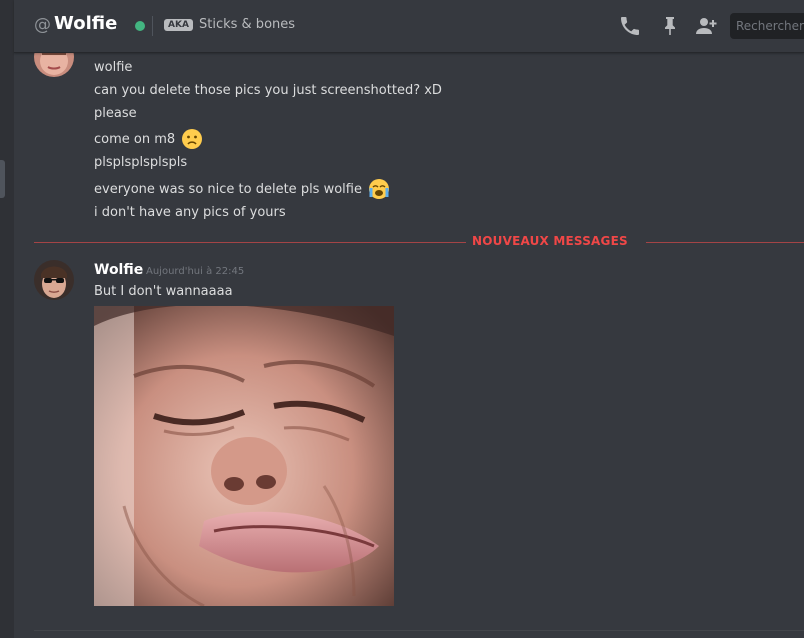  What do you see at coordinates (250, 242) in the screenshot?
I see `divider-line-left` at bounding box center [250, 242].